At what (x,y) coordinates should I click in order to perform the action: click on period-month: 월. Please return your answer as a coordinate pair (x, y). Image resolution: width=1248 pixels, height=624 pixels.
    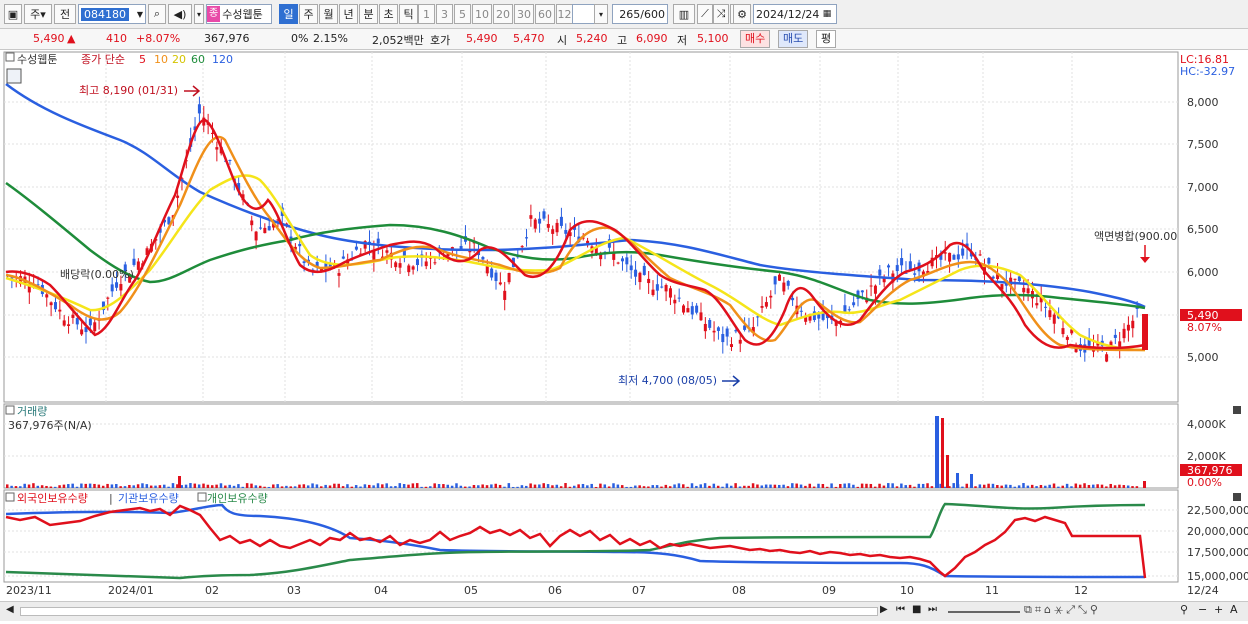
    Looking at the image, I should click on (328, 14).